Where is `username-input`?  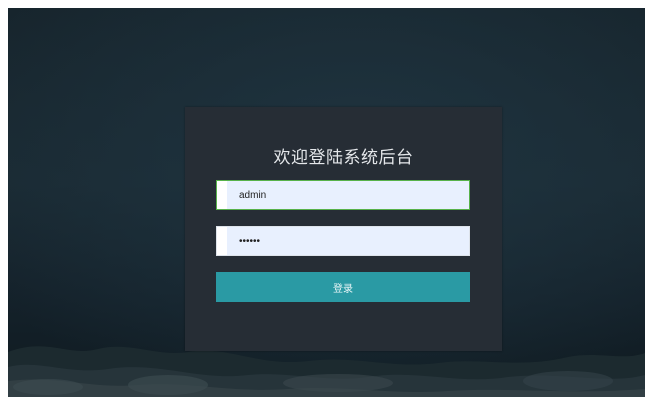
username-input is located at coordinates (347, 195).